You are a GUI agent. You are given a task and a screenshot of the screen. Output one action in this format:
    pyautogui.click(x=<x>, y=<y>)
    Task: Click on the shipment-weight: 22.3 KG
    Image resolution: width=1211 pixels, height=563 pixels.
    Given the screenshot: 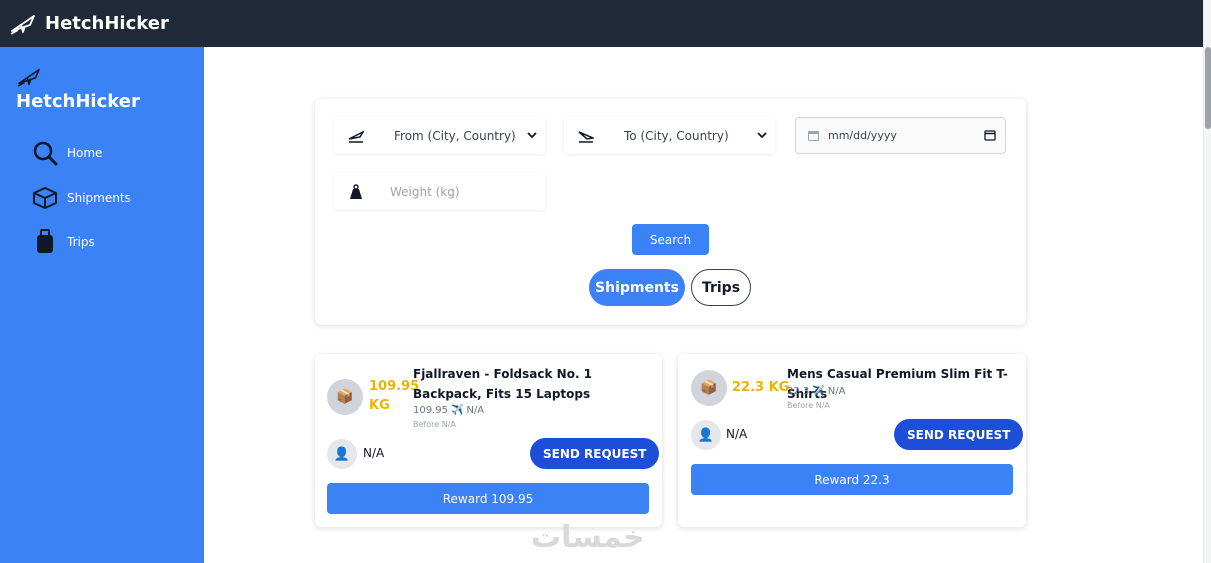 What is the action you would take?
    pyautogui.click(x=761, y=387)
    